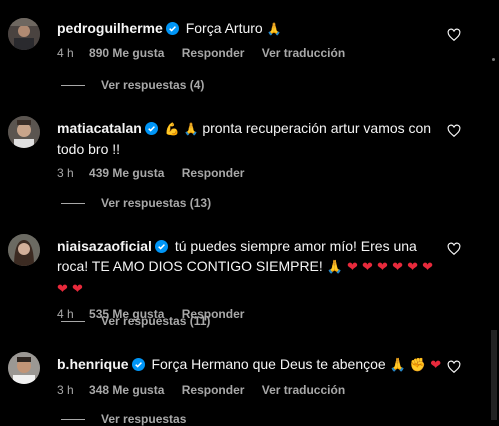 The image size is (499, 426). I want to click on view-replies-button: Ver respuestas (13), so click(134, 203).